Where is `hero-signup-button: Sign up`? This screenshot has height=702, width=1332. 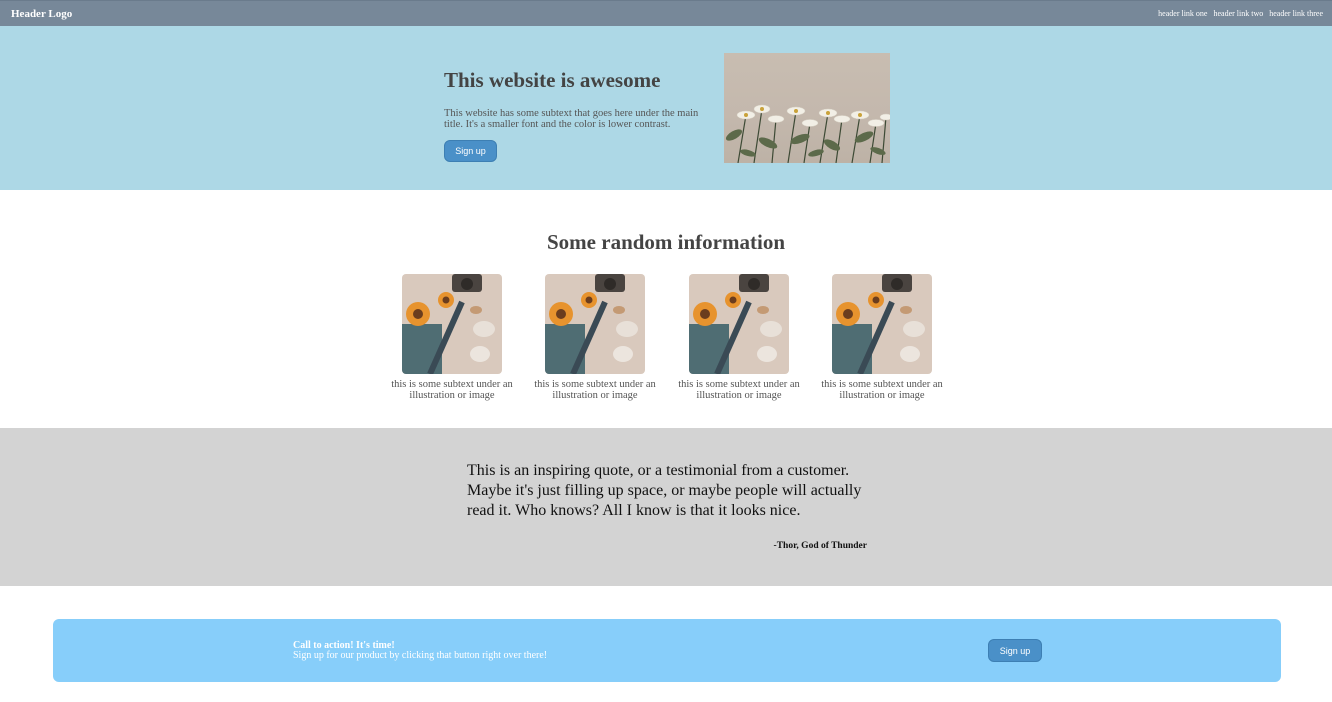
hero-signup-button: Sign up is located at coordinates (470, 151).